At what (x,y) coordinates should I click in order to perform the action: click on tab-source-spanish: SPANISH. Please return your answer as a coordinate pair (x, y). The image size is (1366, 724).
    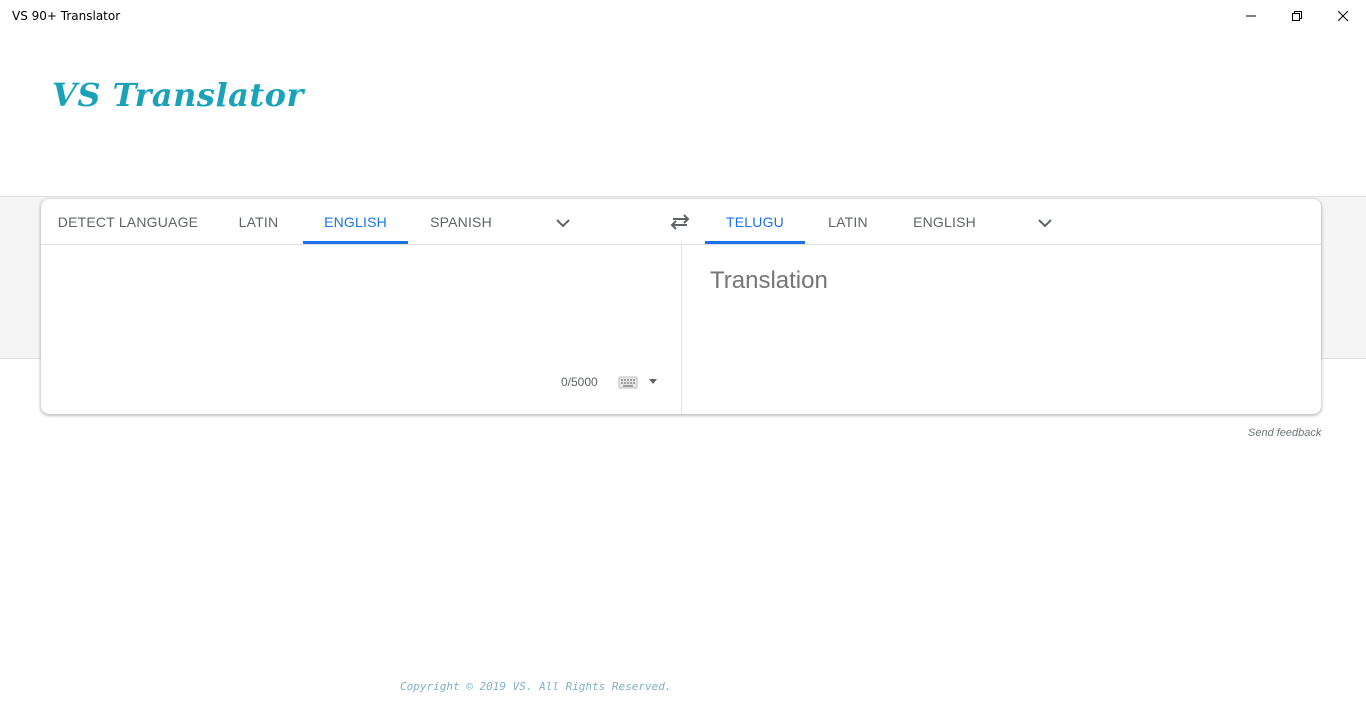
    Looking at the image, I should click on (461, 221).